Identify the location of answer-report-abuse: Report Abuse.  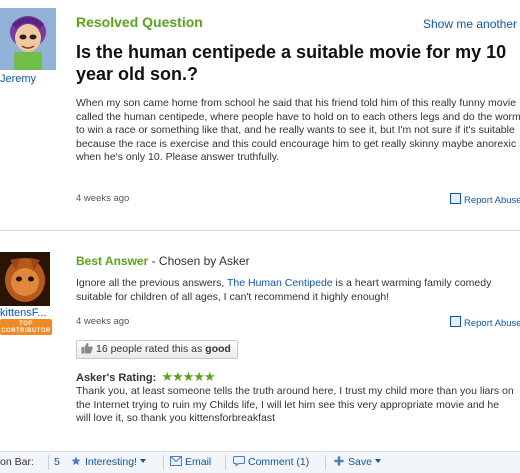
(485, 322).